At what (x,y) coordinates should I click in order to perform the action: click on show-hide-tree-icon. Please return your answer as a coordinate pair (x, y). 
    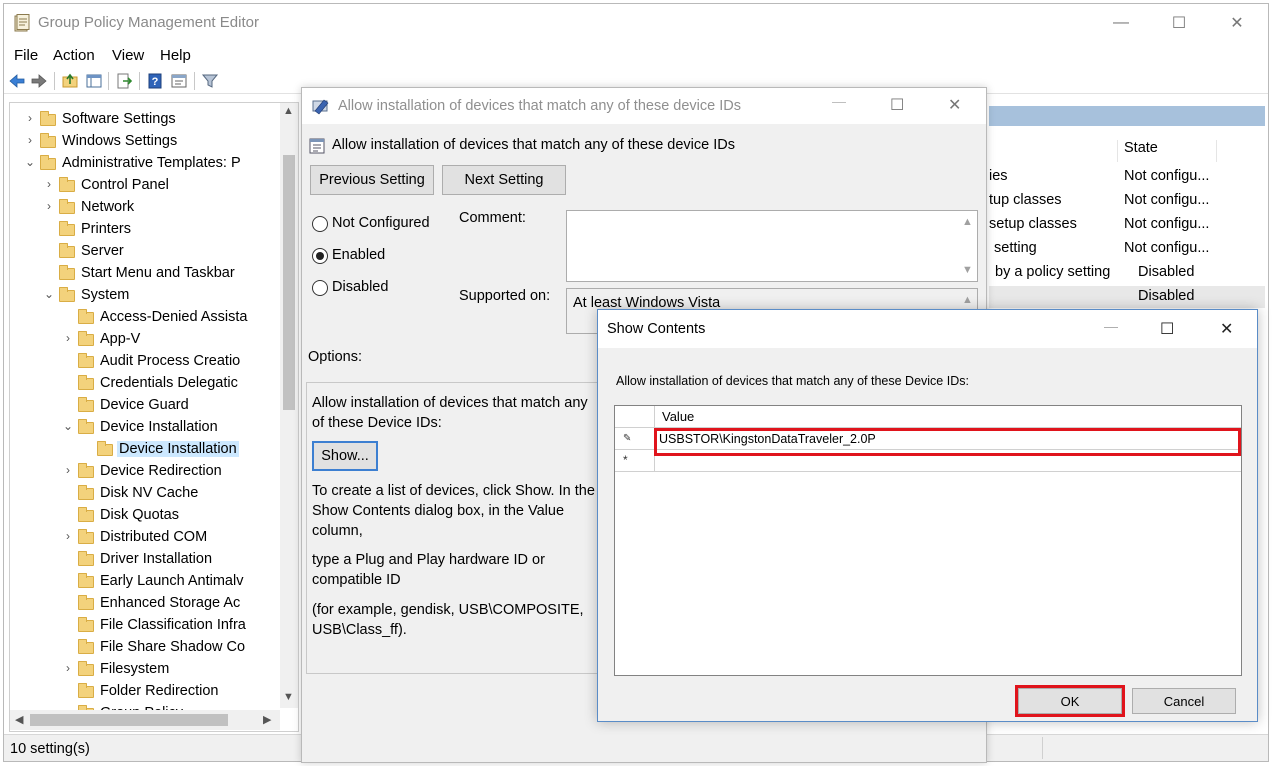
    Looking at the image, I should click on (94, 81).